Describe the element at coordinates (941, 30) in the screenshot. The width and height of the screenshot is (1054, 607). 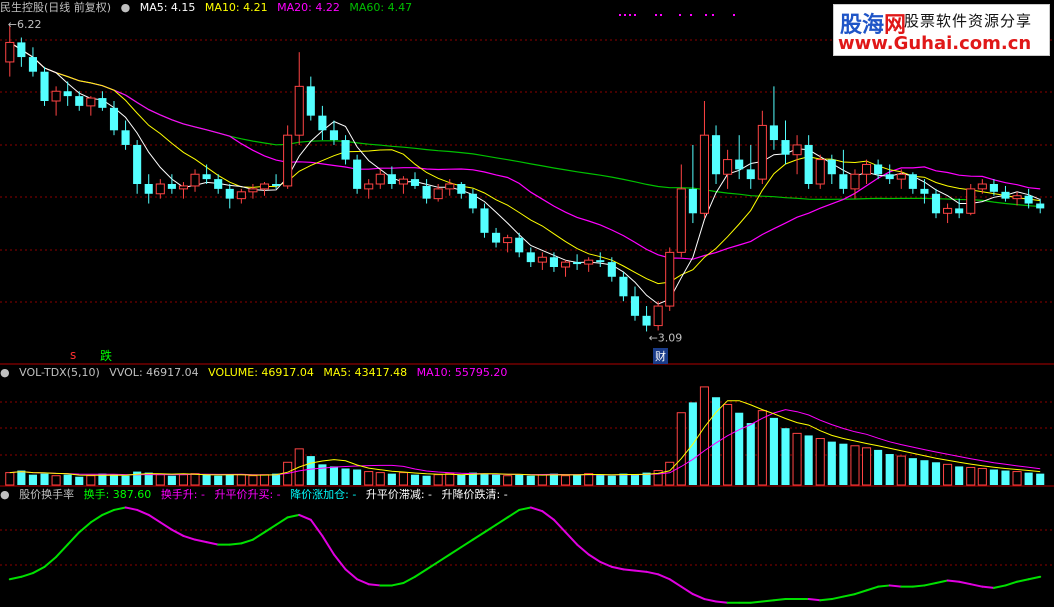
I see `site-logo: 股海网 股票软件资源分享 www.Guhai.com.cn` at that location.